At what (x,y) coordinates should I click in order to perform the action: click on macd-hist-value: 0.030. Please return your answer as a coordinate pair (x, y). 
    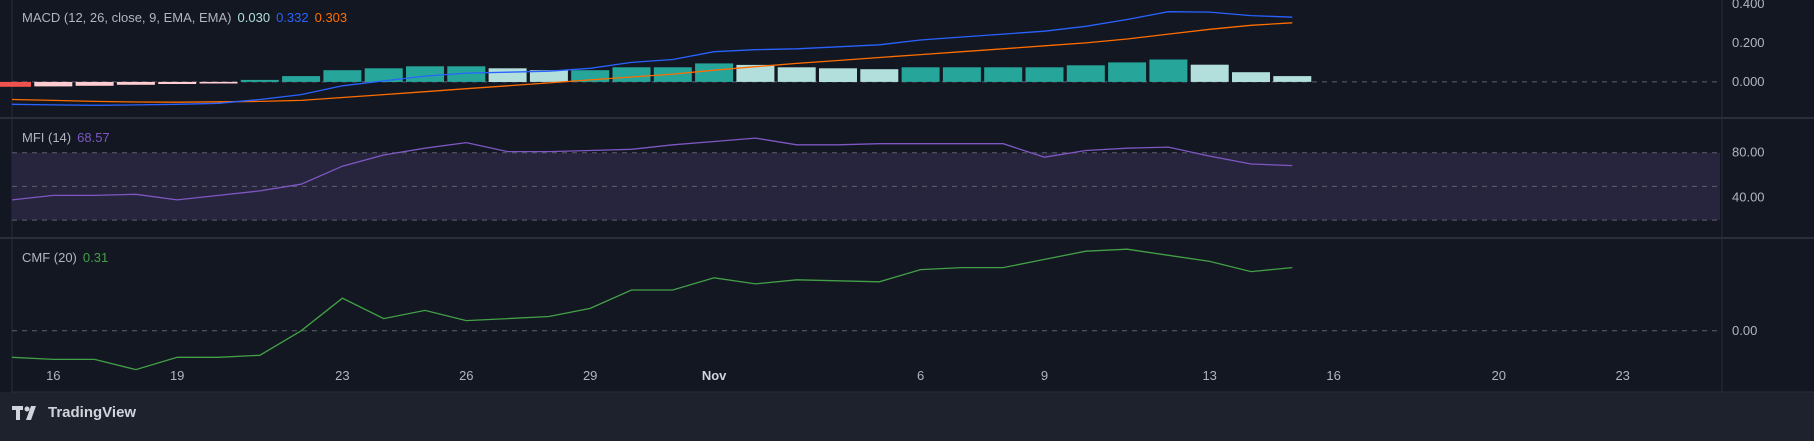
    Looking at the image, I should click on (254, 17).